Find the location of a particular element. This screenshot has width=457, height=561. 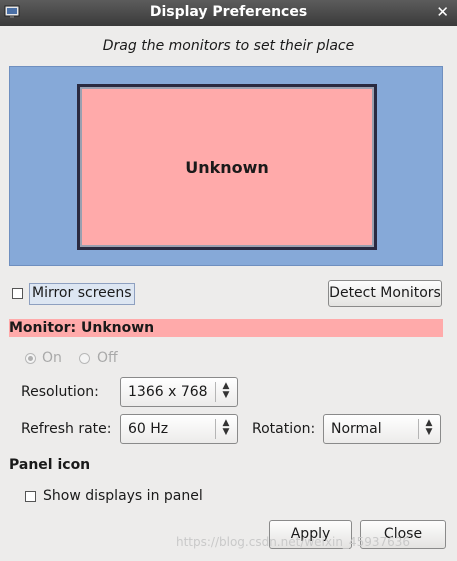

power-on-radio is located at coordinates (30, 358).